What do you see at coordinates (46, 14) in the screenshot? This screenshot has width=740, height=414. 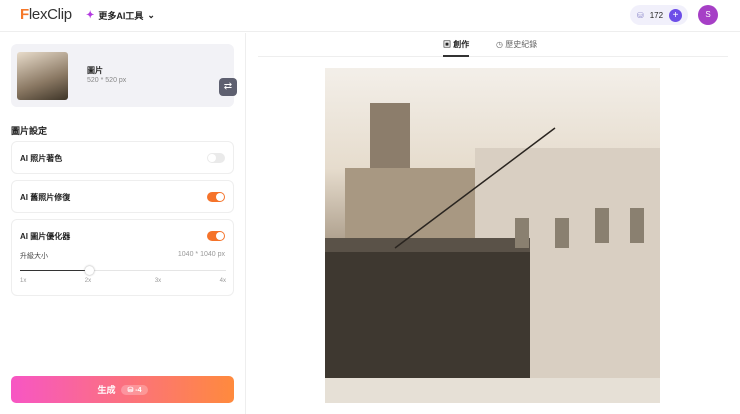 I see `flexclip-logo: FlexClip` at bounding box center [46, 14].